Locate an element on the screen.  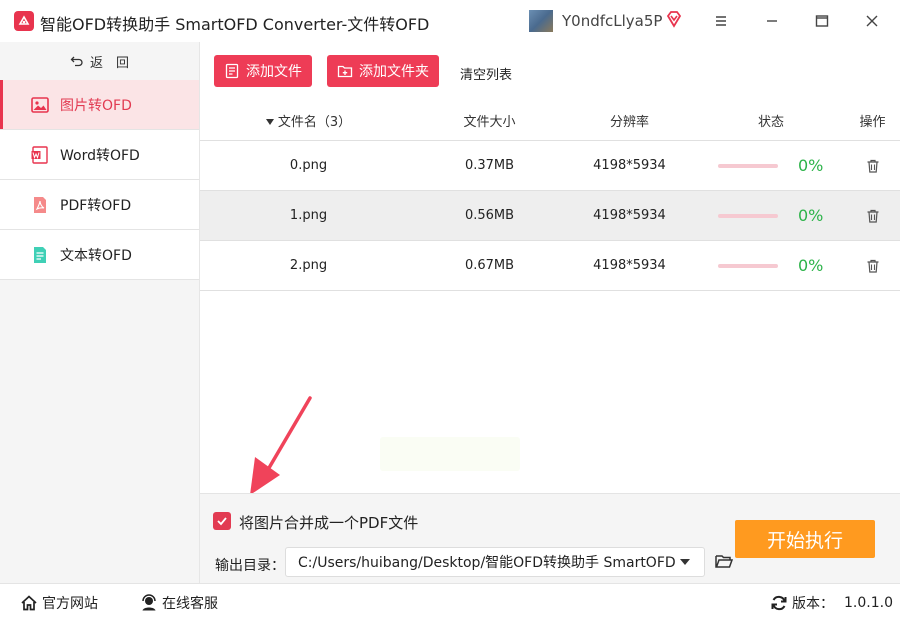
header-status: 状态 is located at coordinates (770, 122).